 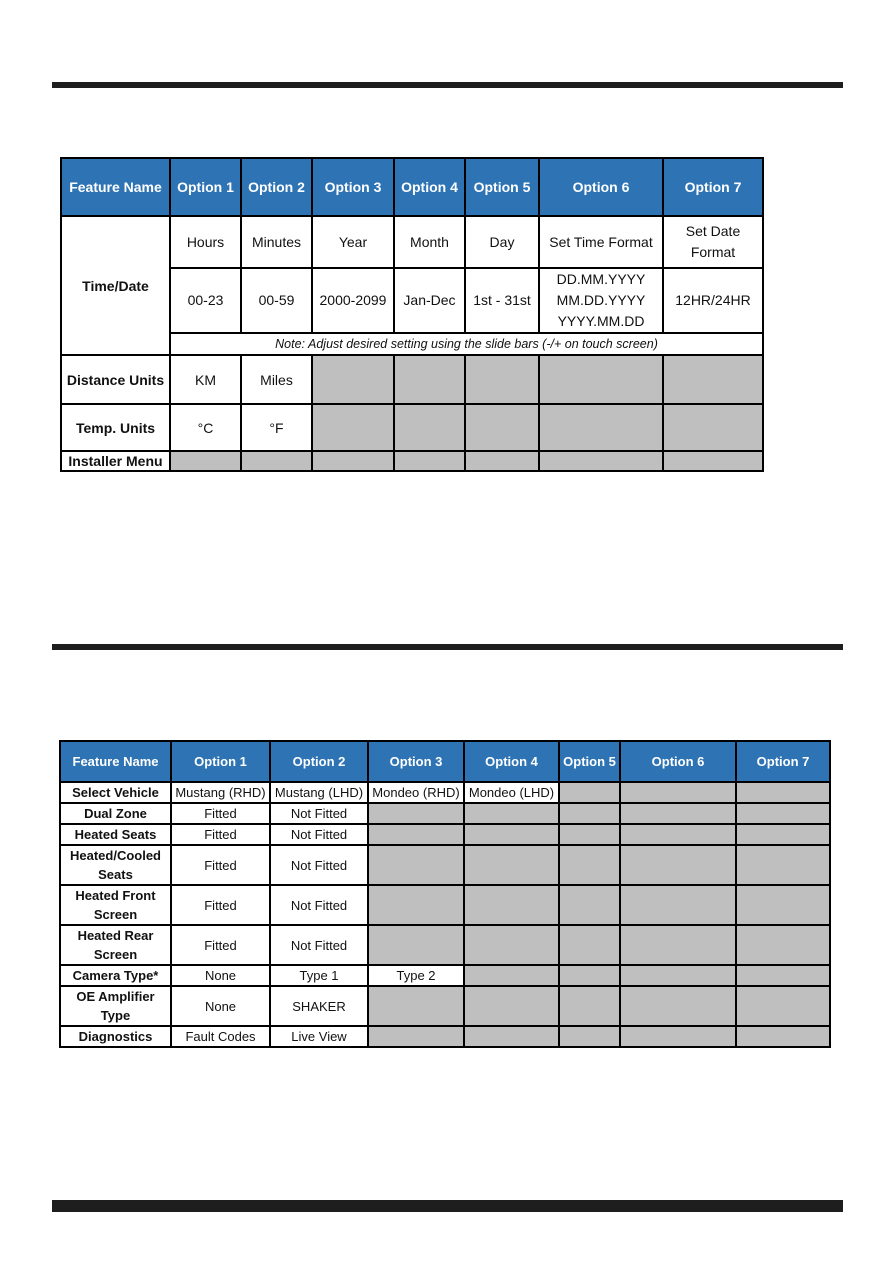 What do you see at coordinates (115, 792) in the screenshot?
I see `feature-name-cell: Select Vehicle` at bounding box center [115, 792].